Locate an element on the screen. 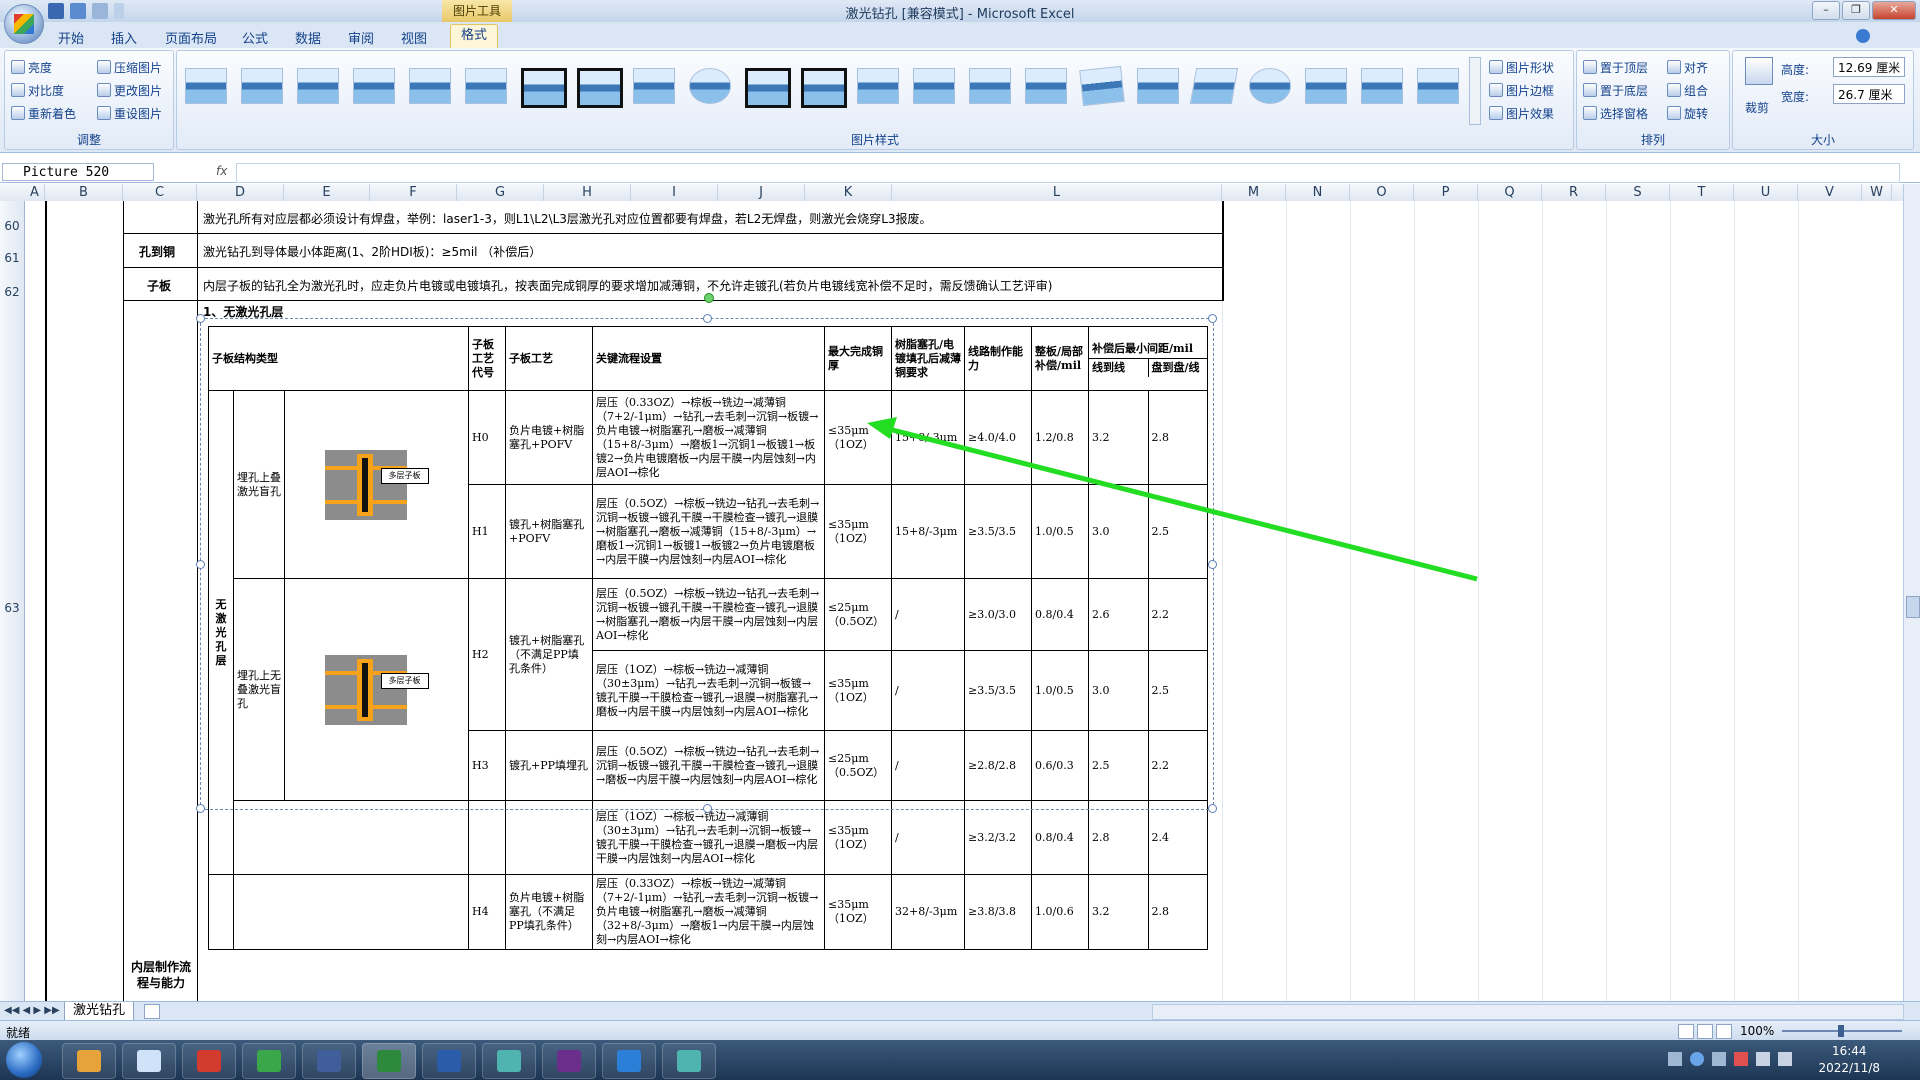  width-input: 26.7 厘米 is located at coordinates (1869, 94).